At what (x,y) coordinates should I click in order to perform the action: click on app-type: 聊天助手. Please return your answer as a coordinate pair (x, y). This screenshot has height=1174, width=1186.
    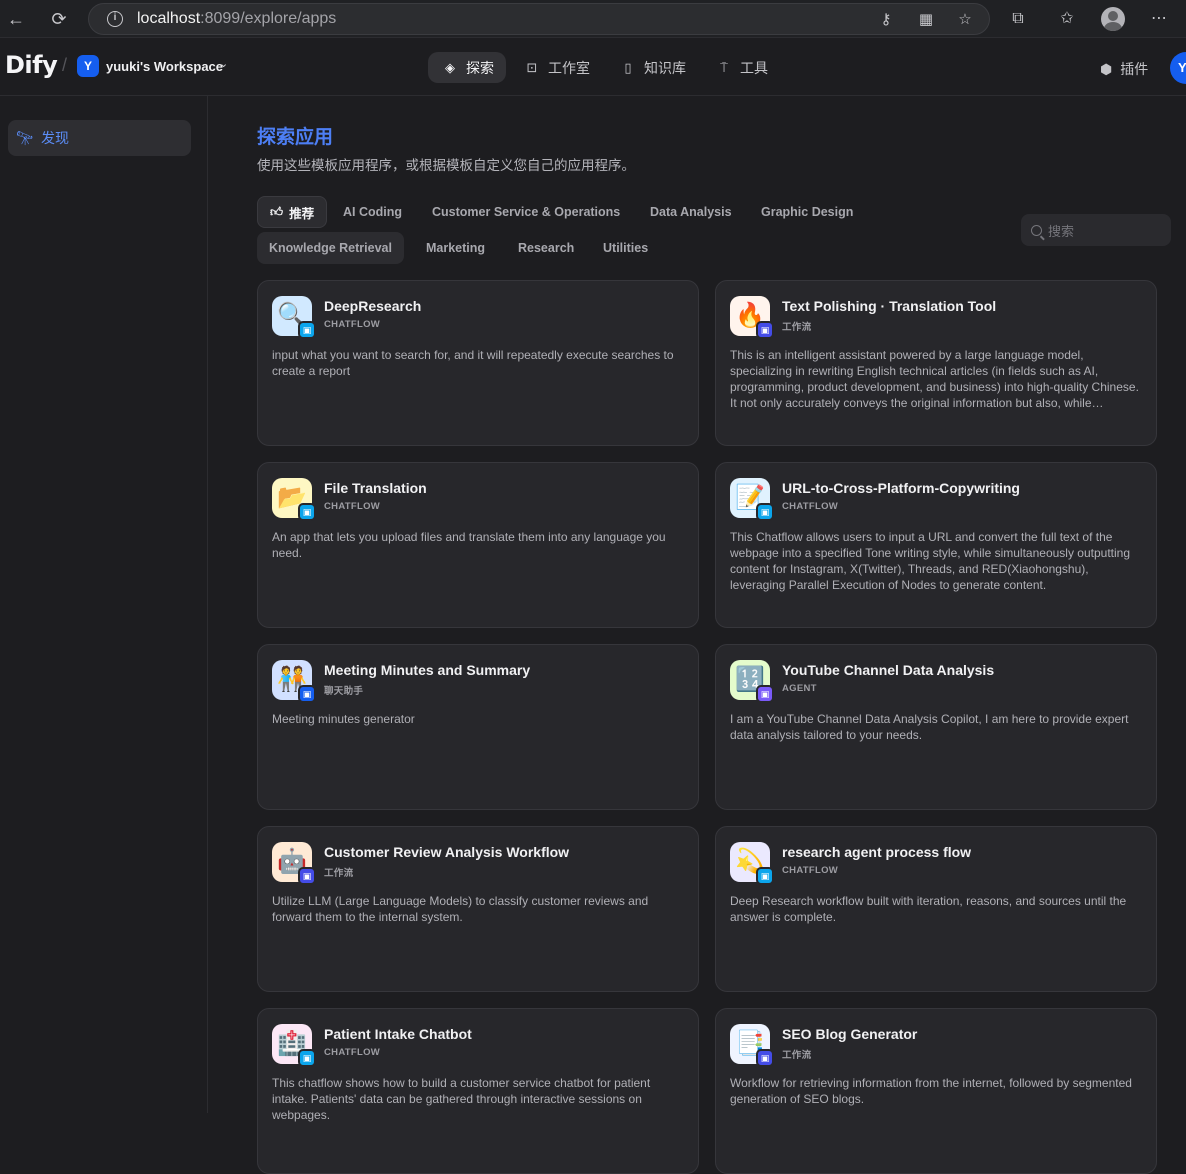
    Looking at the image, I should click on (344, 691).